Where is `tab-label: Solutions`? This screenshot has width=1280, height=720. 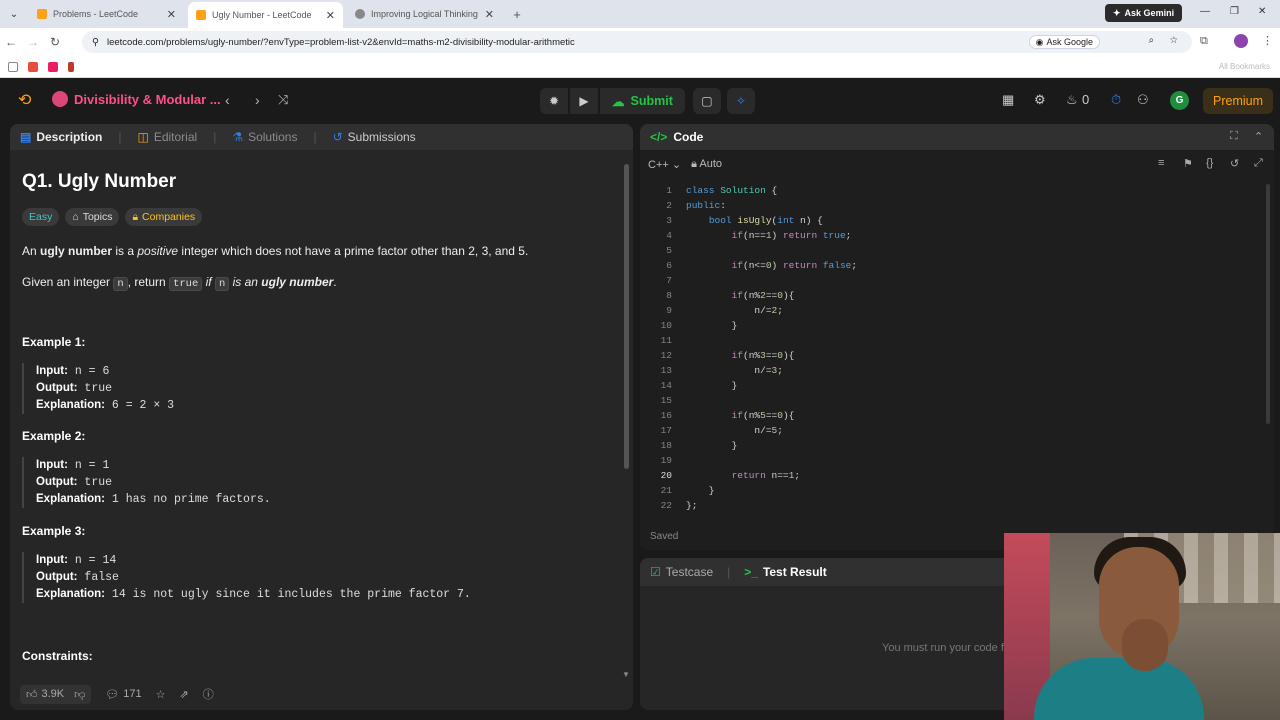 tab-label: Solutions is located at coordinates (273, 137).